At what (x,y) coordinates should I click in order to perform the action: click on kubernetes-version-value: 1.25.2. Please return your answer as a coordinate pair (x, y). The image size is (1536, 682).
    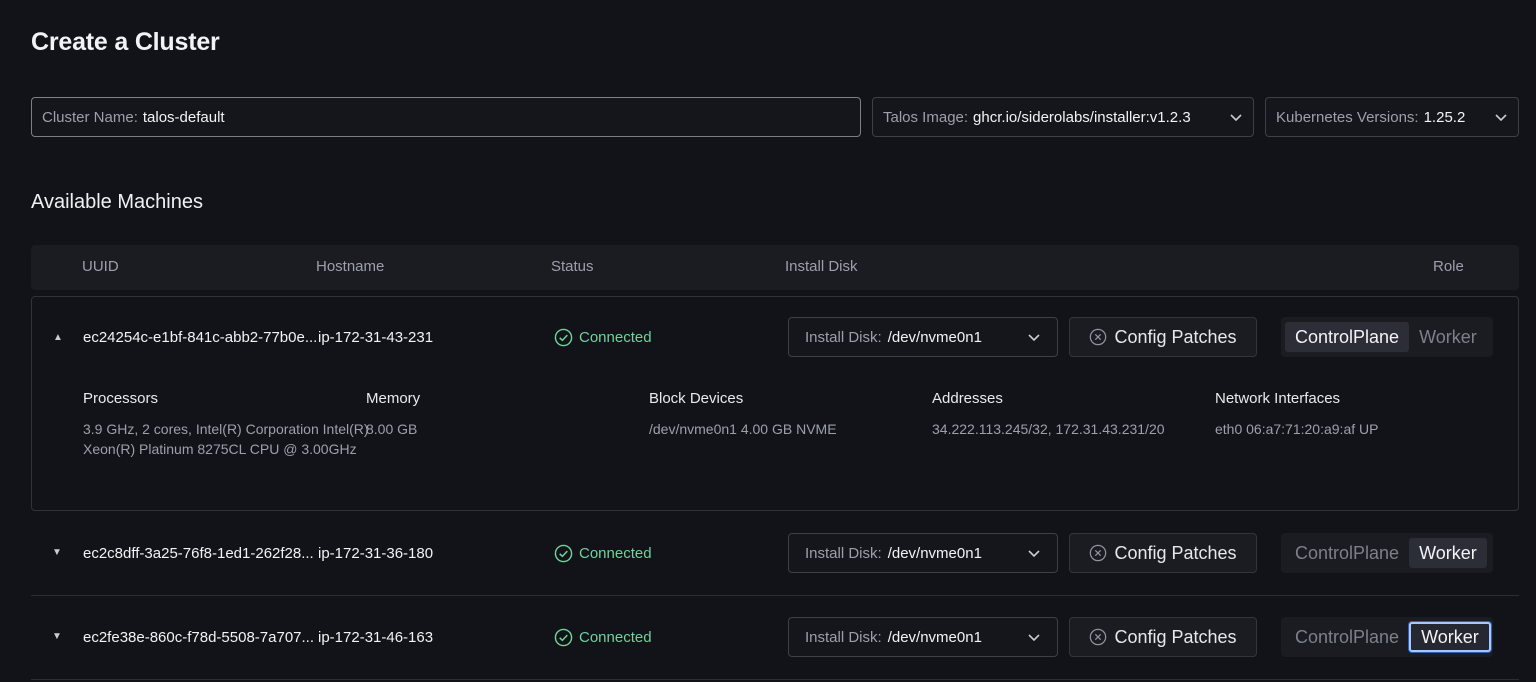
    Looking at the image, I should click on (1444, 117).